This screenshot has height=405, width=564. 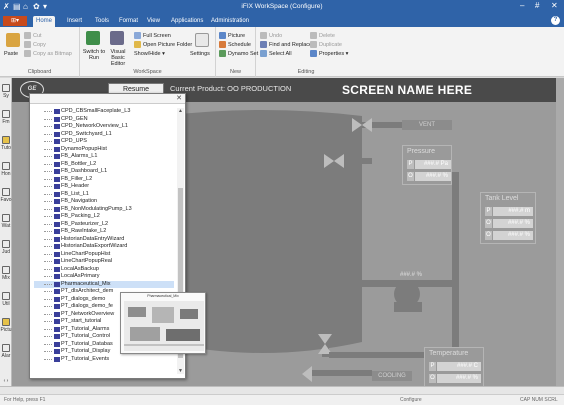 What do you see at coordinates (6, 351) in the screenshot?
I see `sidebar-item-alarms: Alar` at bounding box center [6, 351].